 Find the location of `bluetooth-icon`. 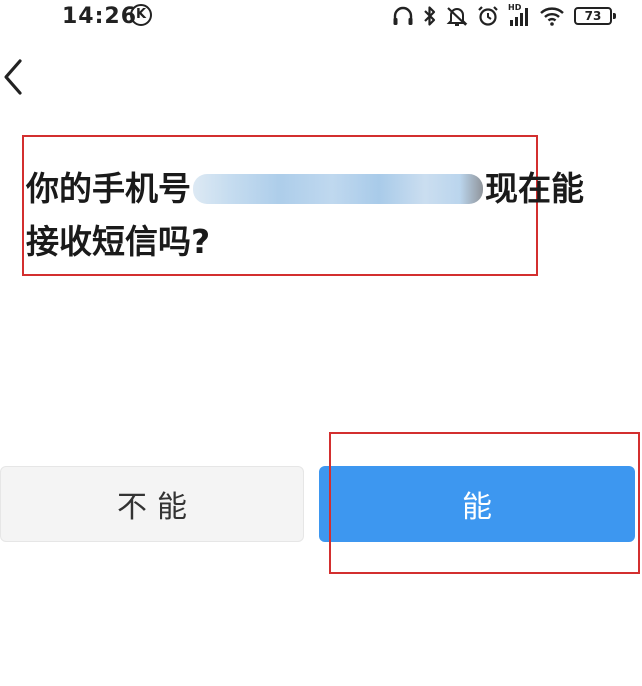

bluetooth-icon is located at coordinates (430, 16).